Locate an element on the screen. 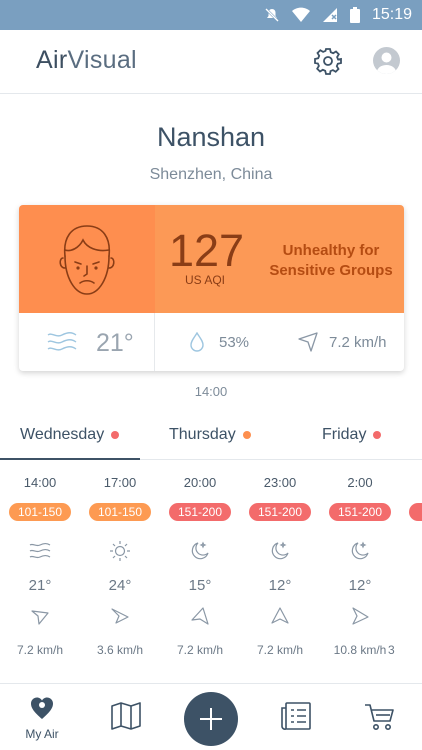  weather-row: 21° 53% 7.2 km/h is located at coordinates (211, 342).